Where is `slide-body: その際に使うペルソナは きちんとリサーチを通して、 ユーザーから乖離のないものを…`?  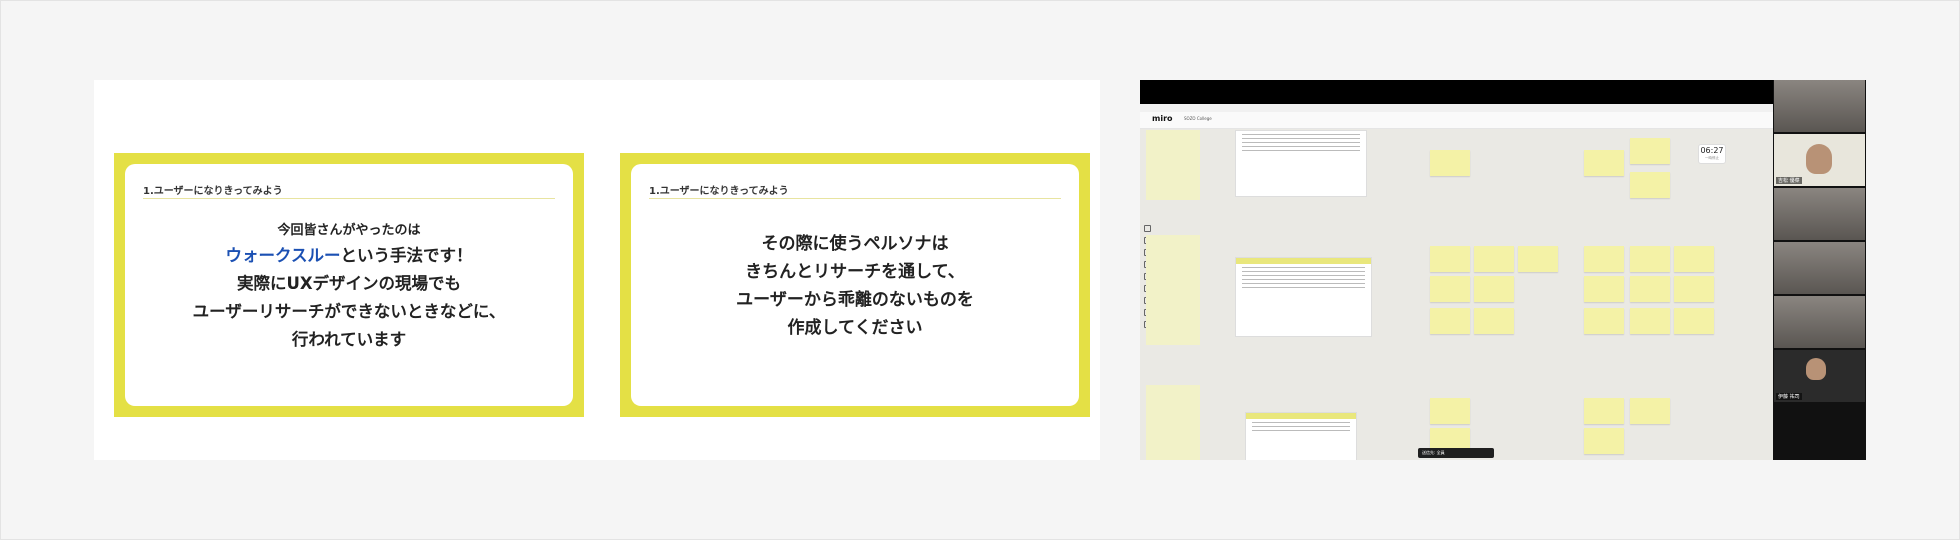
slide-body: その際に使うペルソナは きちんとリサーチを通して、 ユーザーから乖離のないものを… is located at coordinates (855, 286).